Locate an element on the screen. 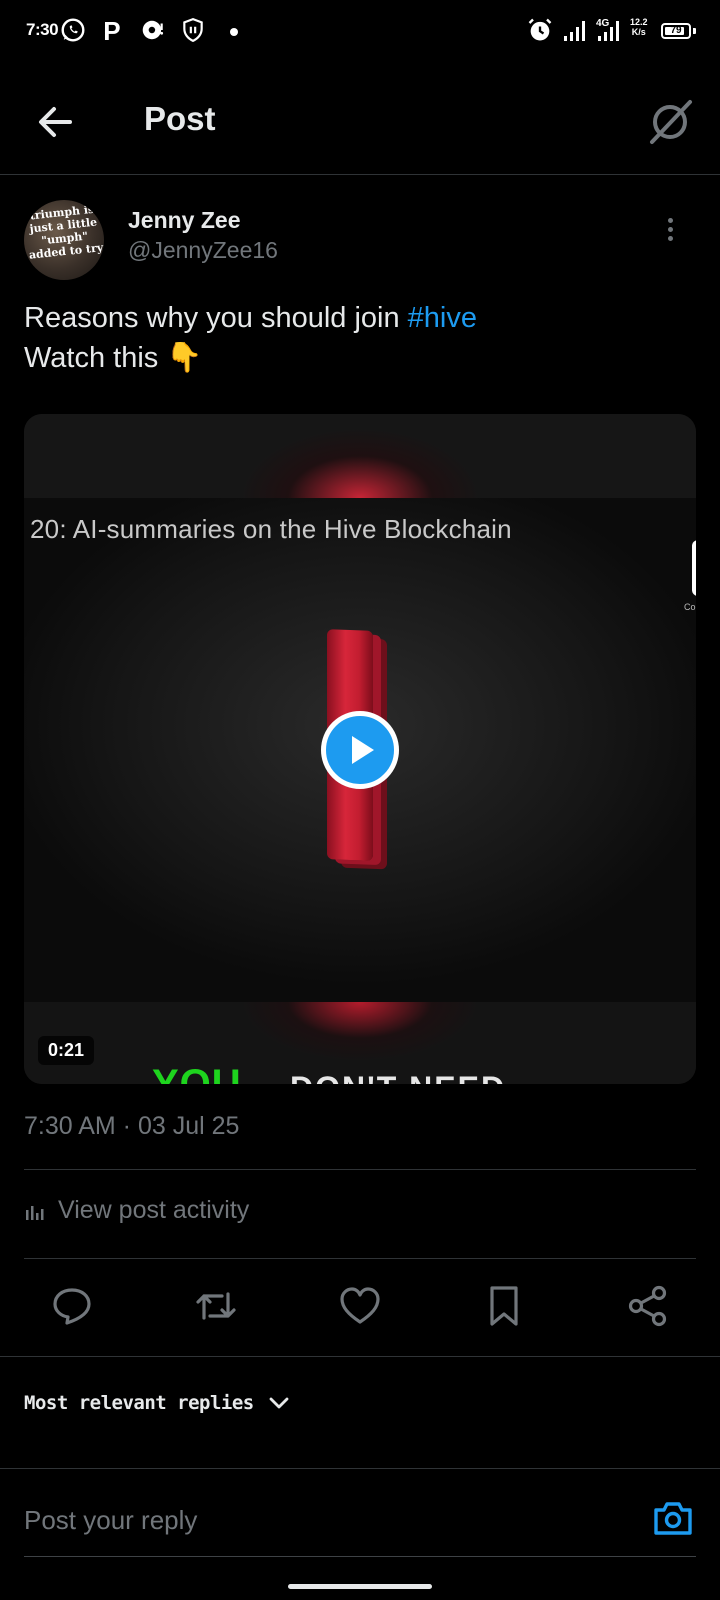  play-icon is located at coordinates (363, 750).